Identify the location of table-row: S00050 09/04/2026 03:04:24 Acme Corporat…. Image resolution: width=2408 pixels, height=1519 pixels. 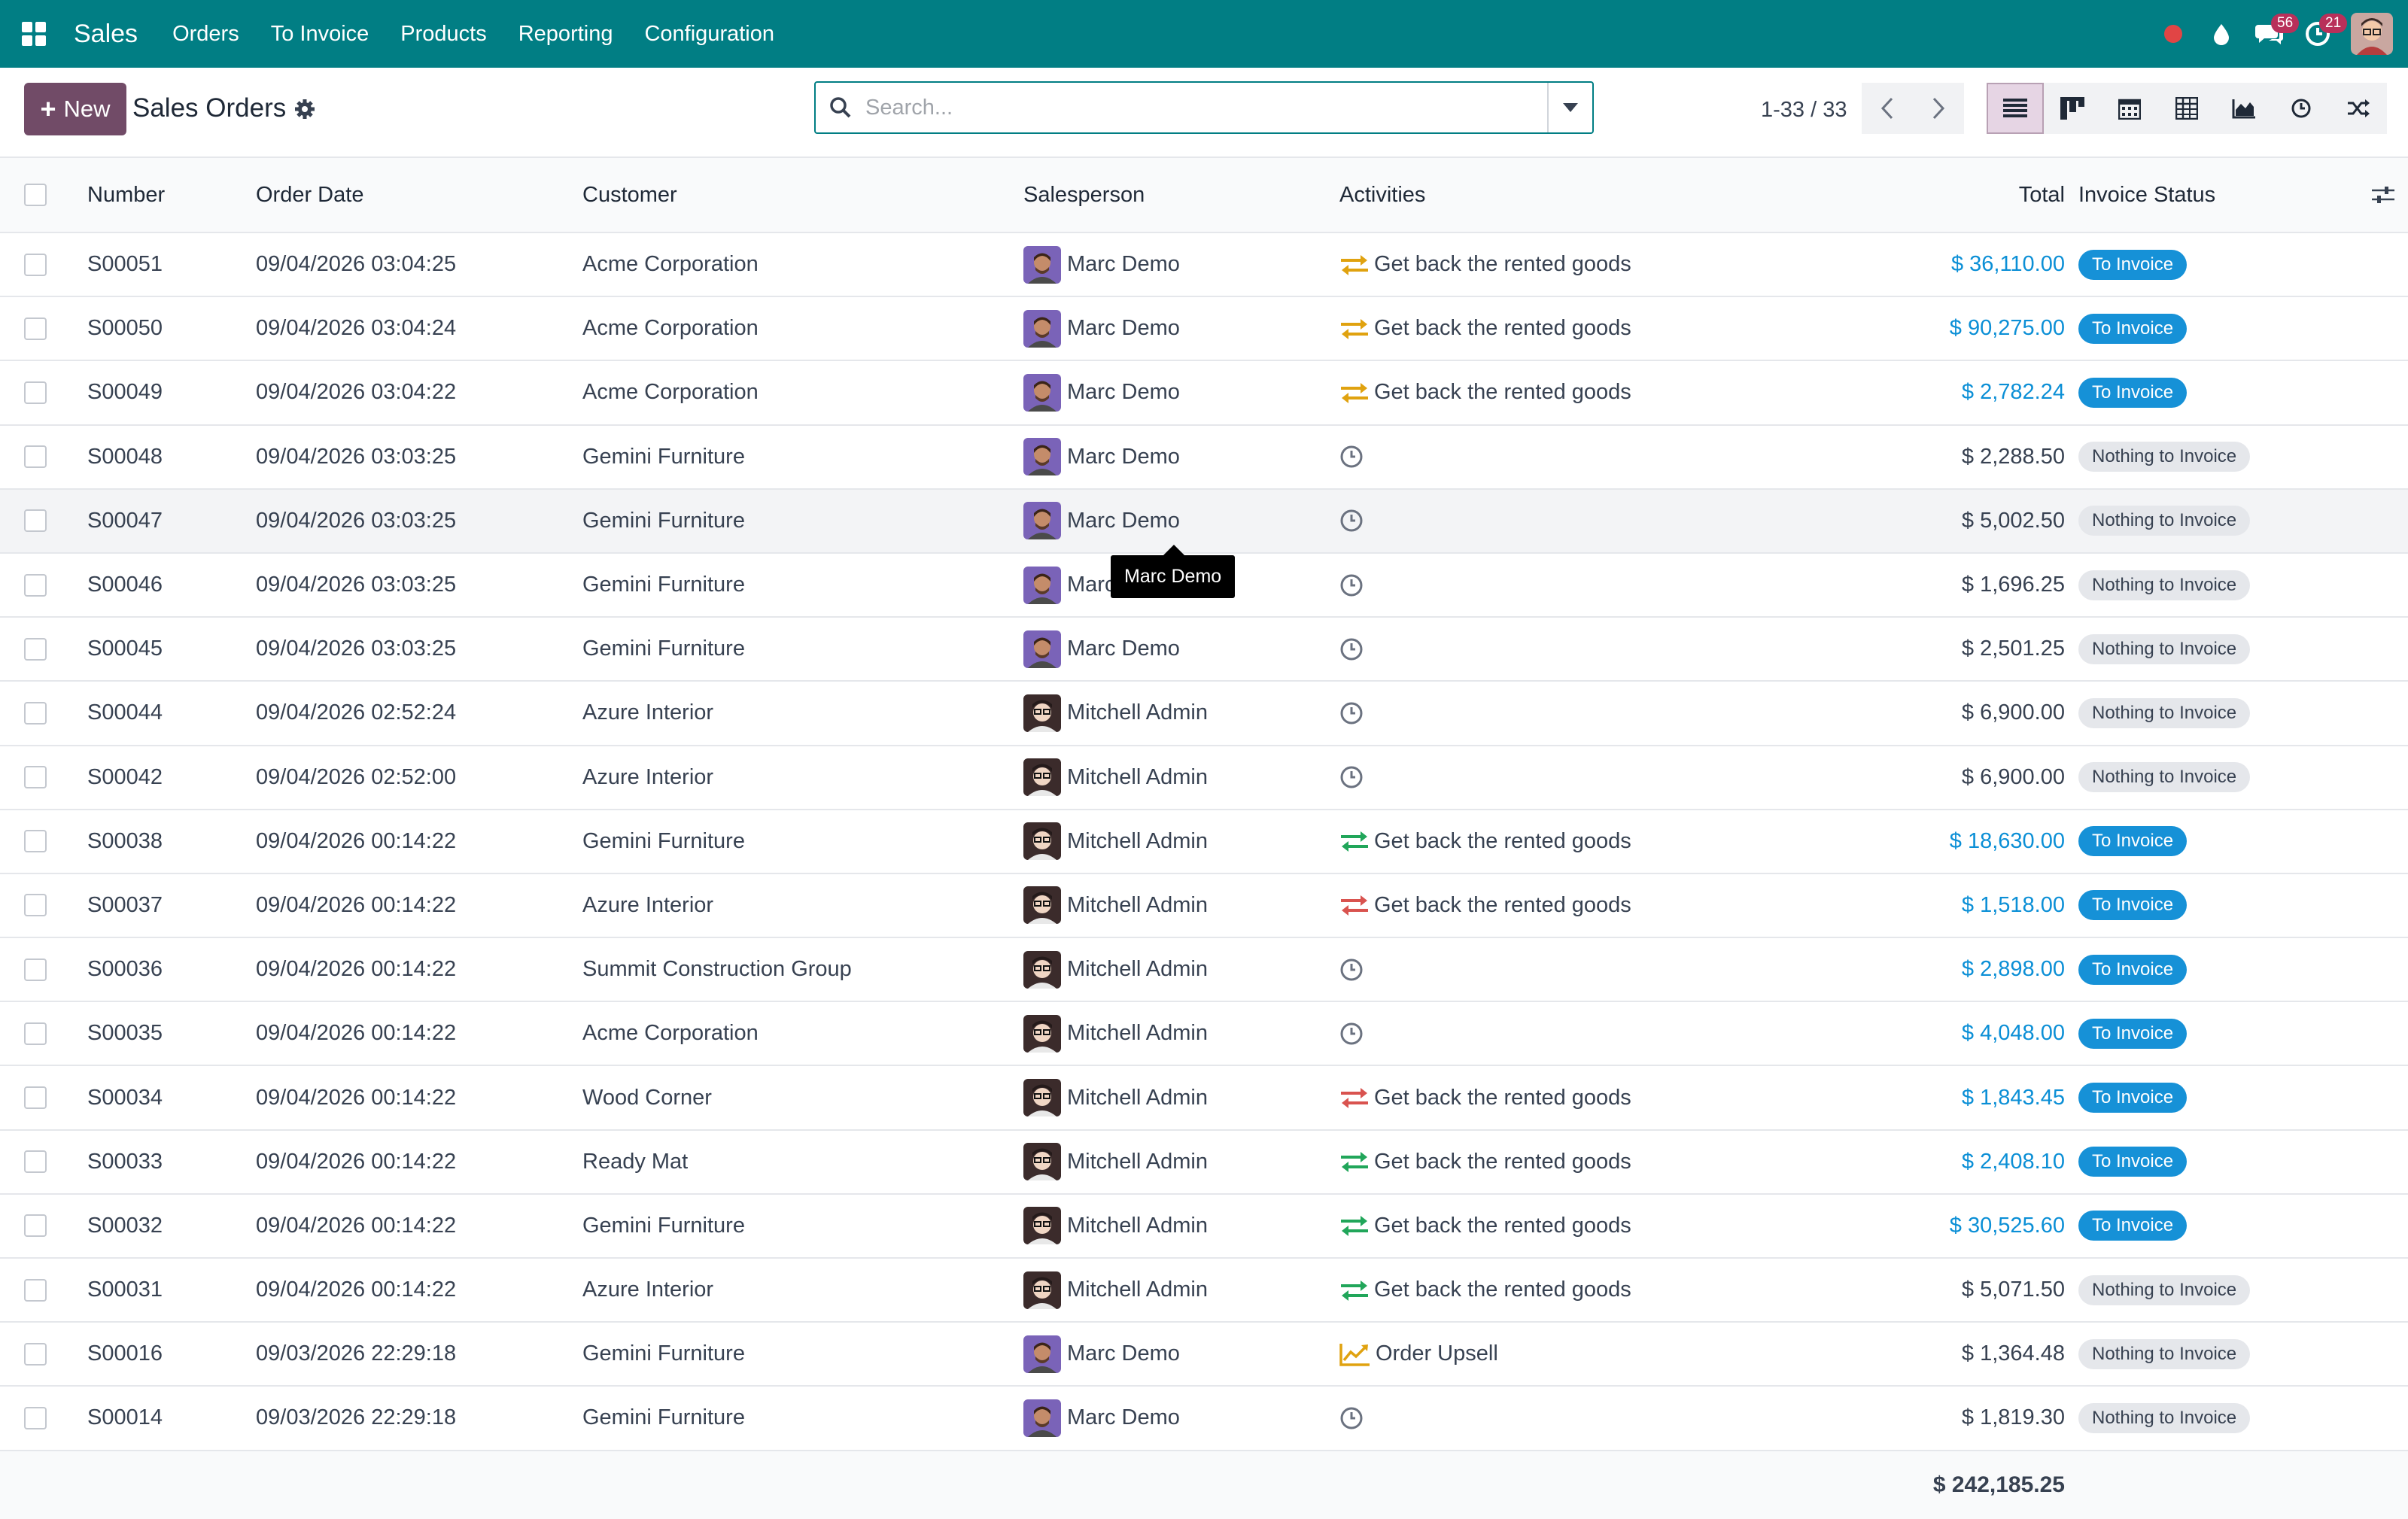
(1204, 329).